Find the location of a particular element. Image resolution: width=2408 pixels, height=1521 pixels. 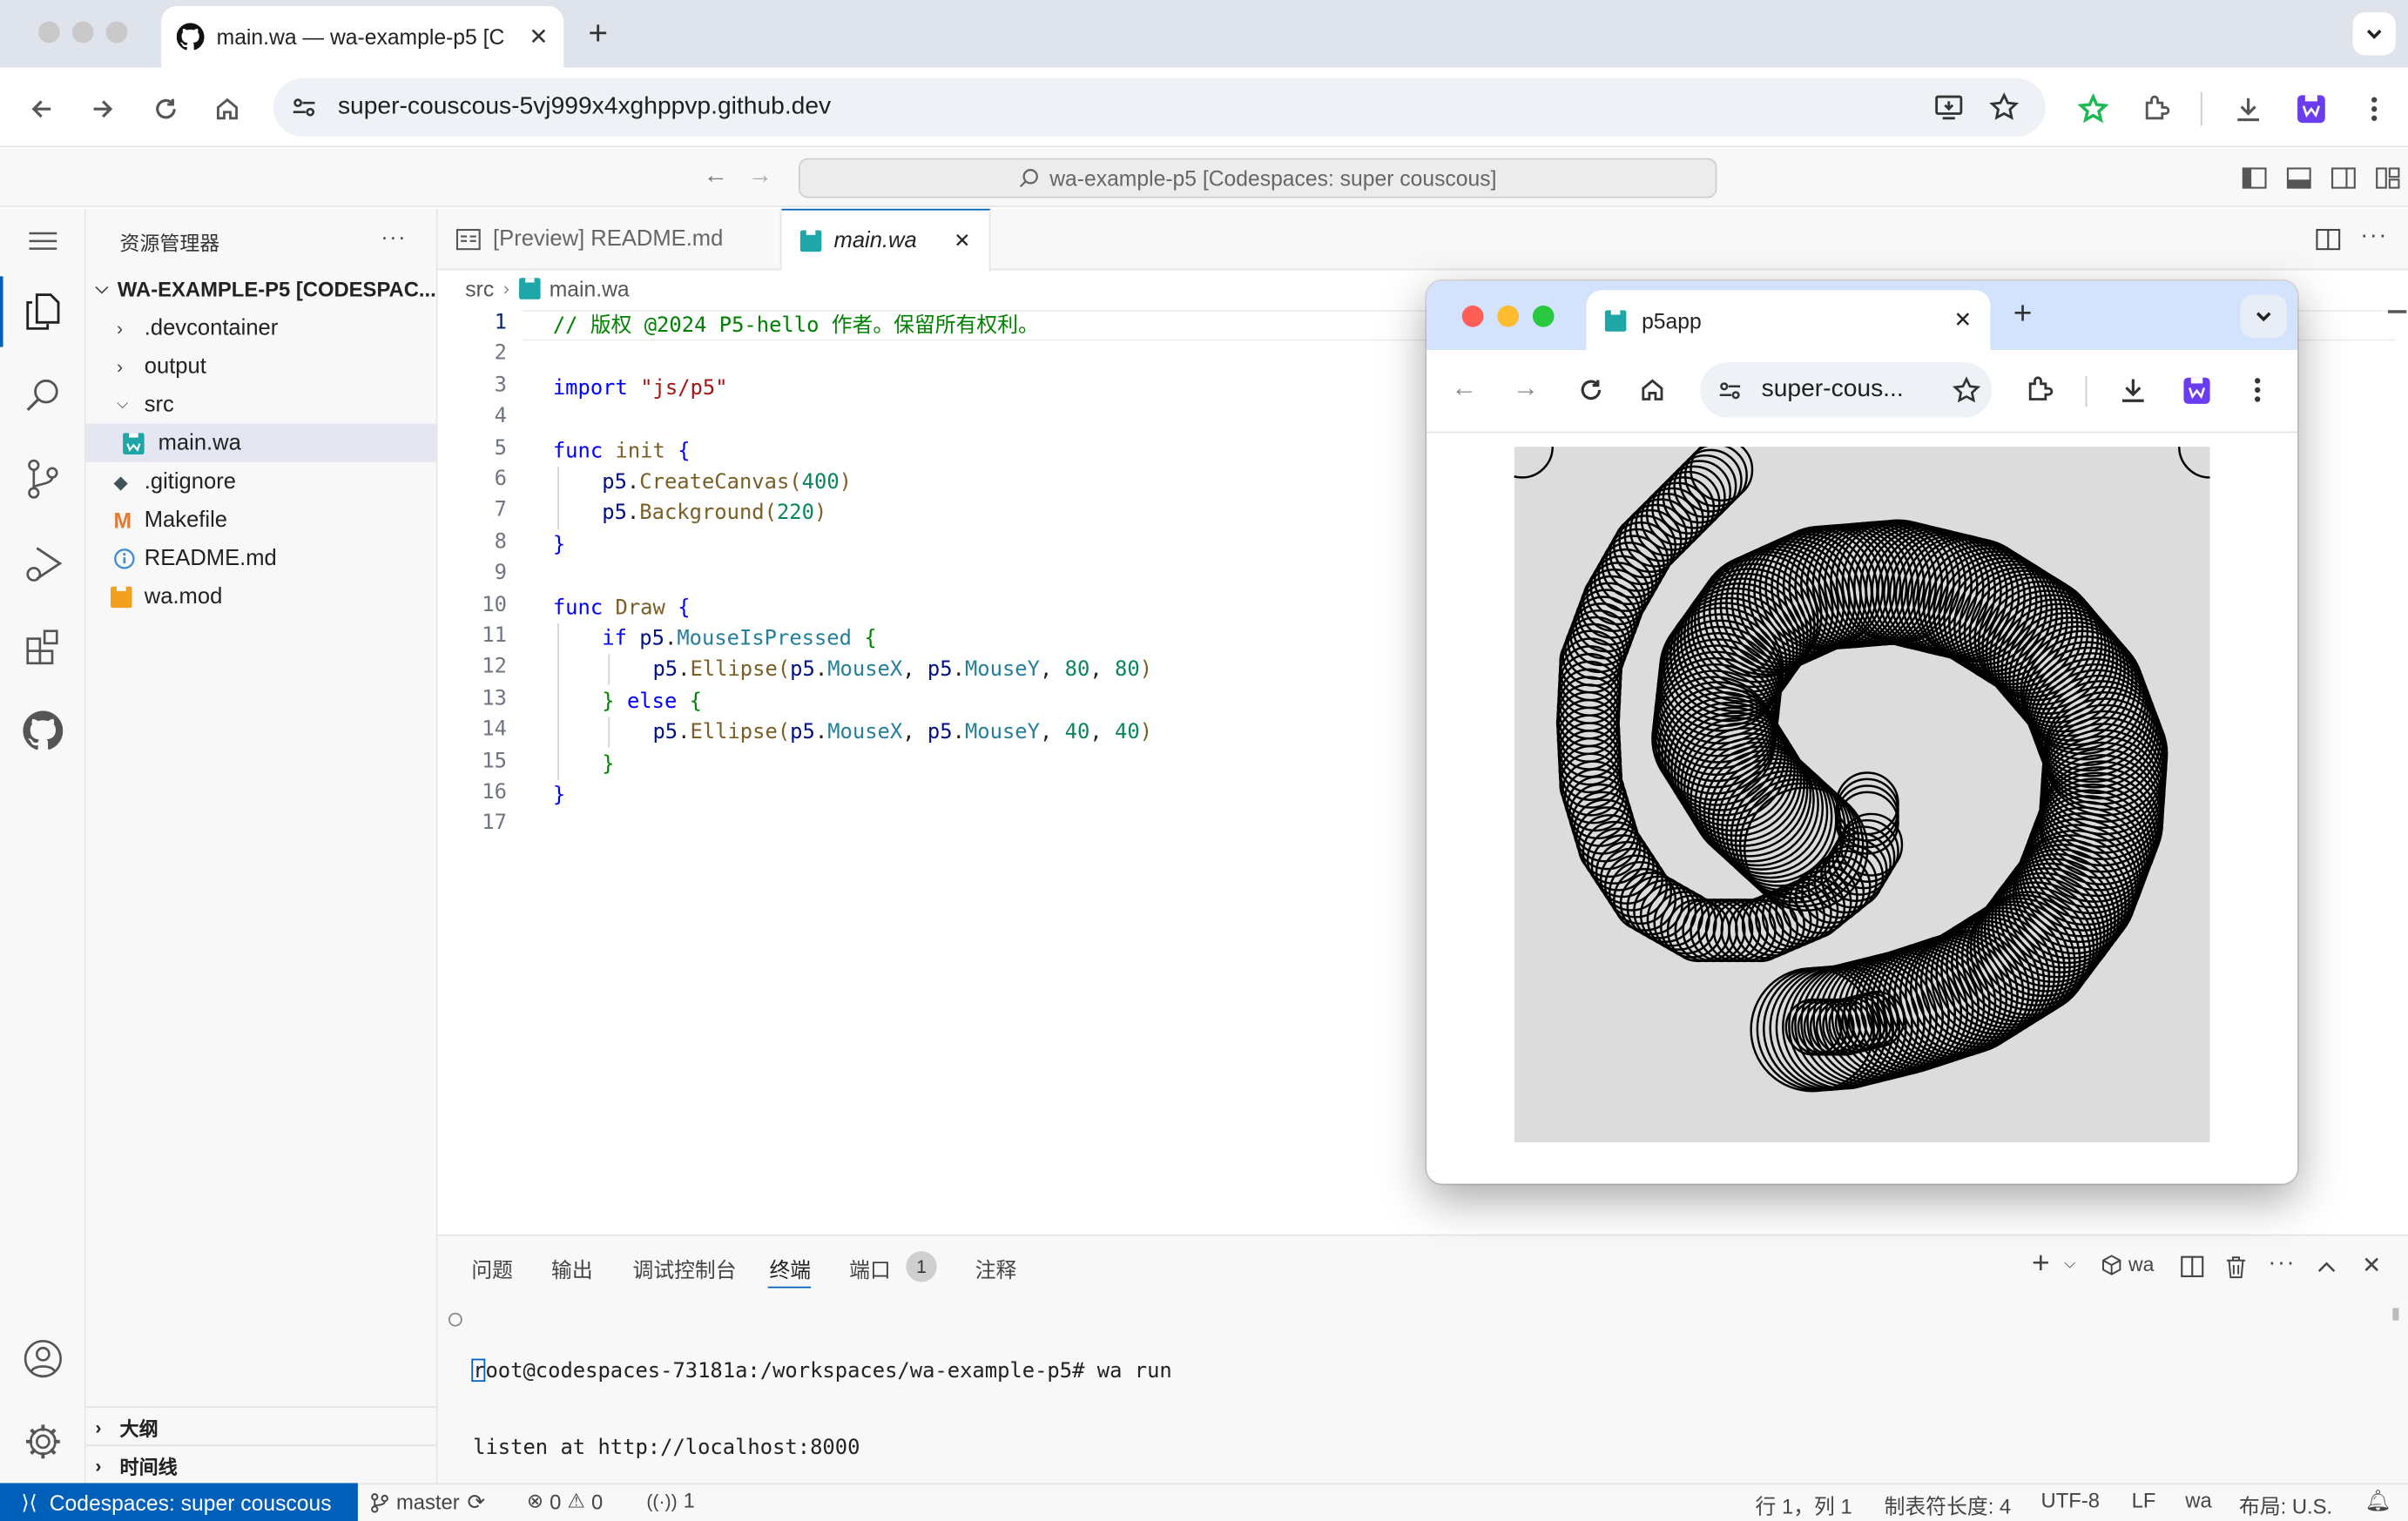

panel-tab-ports: 端口 is located at coordinates (870, 1268).